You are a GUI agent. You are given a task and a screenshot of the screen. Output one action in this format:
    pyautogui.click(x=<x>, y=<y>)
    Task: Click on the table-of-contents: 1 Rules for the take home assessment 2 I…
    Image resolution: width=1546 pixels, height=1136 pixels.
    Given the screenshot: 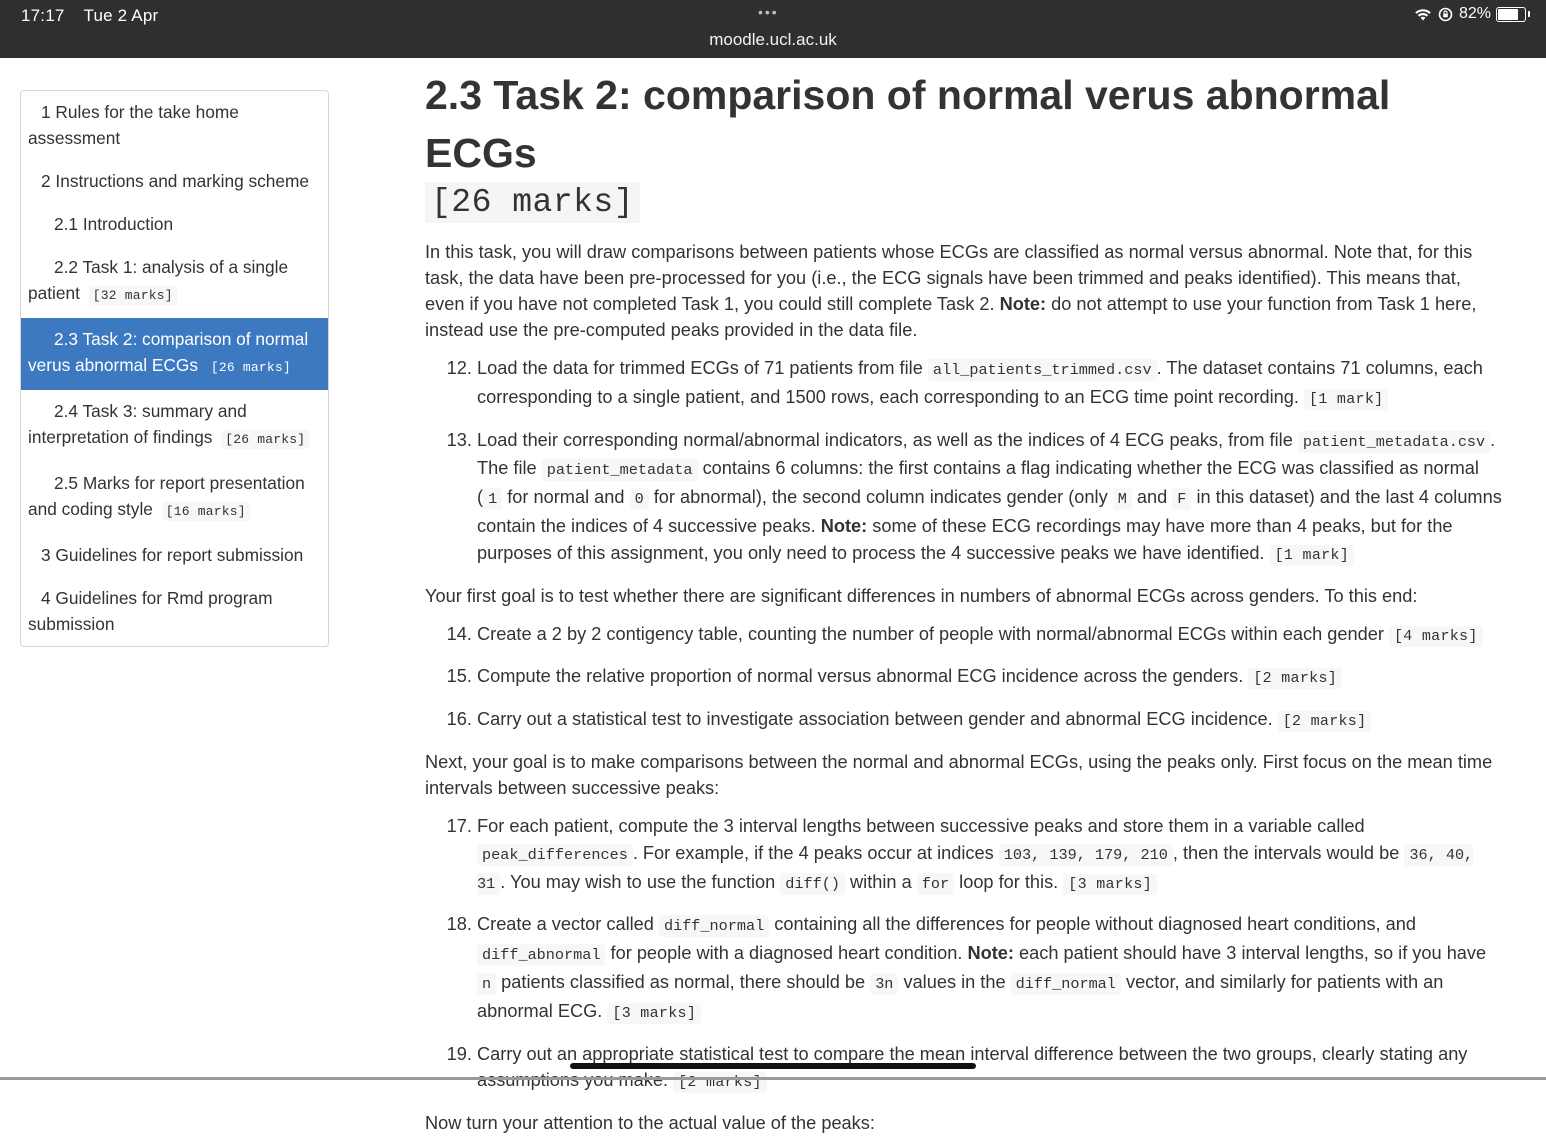 What is the action you would take?
    pyautogui.click(x=174, y=368)
    